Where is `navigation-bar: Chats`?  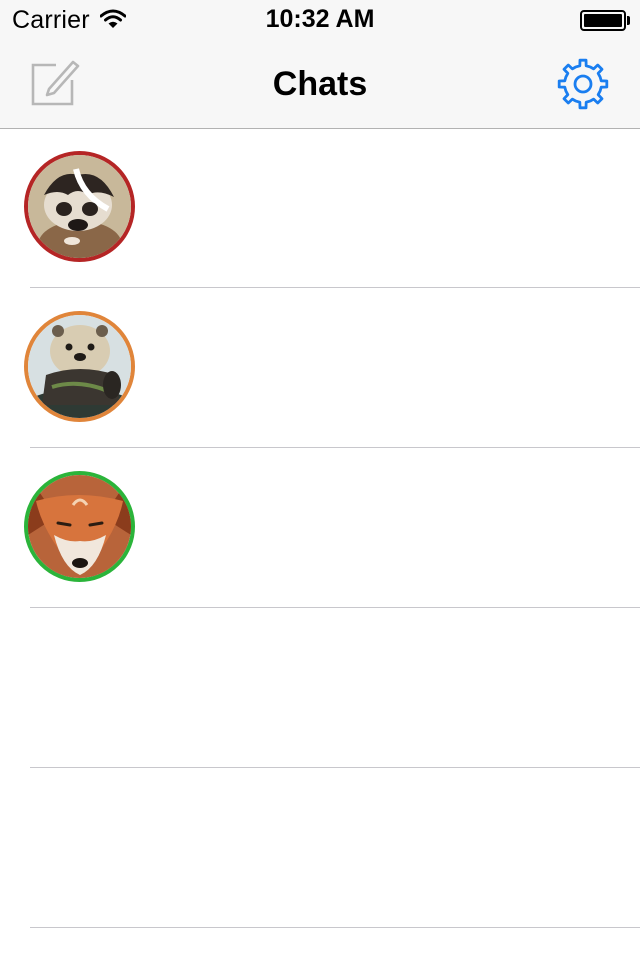 navigation-bar: Chats is located at coordinates (320, 84).